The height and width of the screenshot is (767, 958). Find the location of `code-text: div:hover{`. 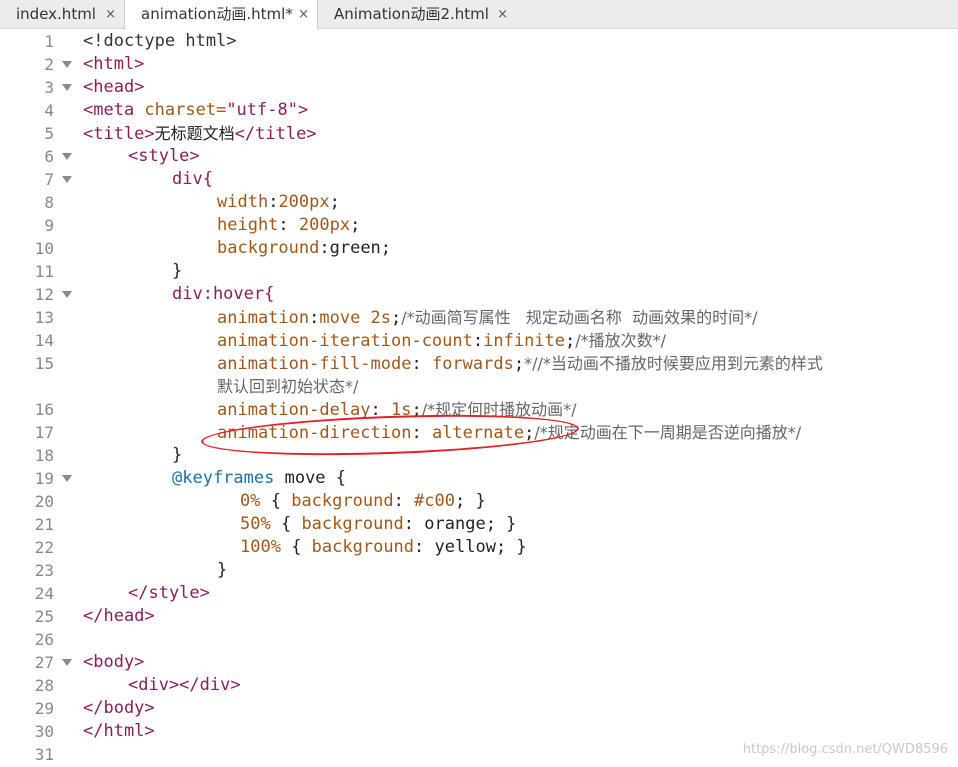

code-text: div:hover{ is located at coordinates (223, 294).